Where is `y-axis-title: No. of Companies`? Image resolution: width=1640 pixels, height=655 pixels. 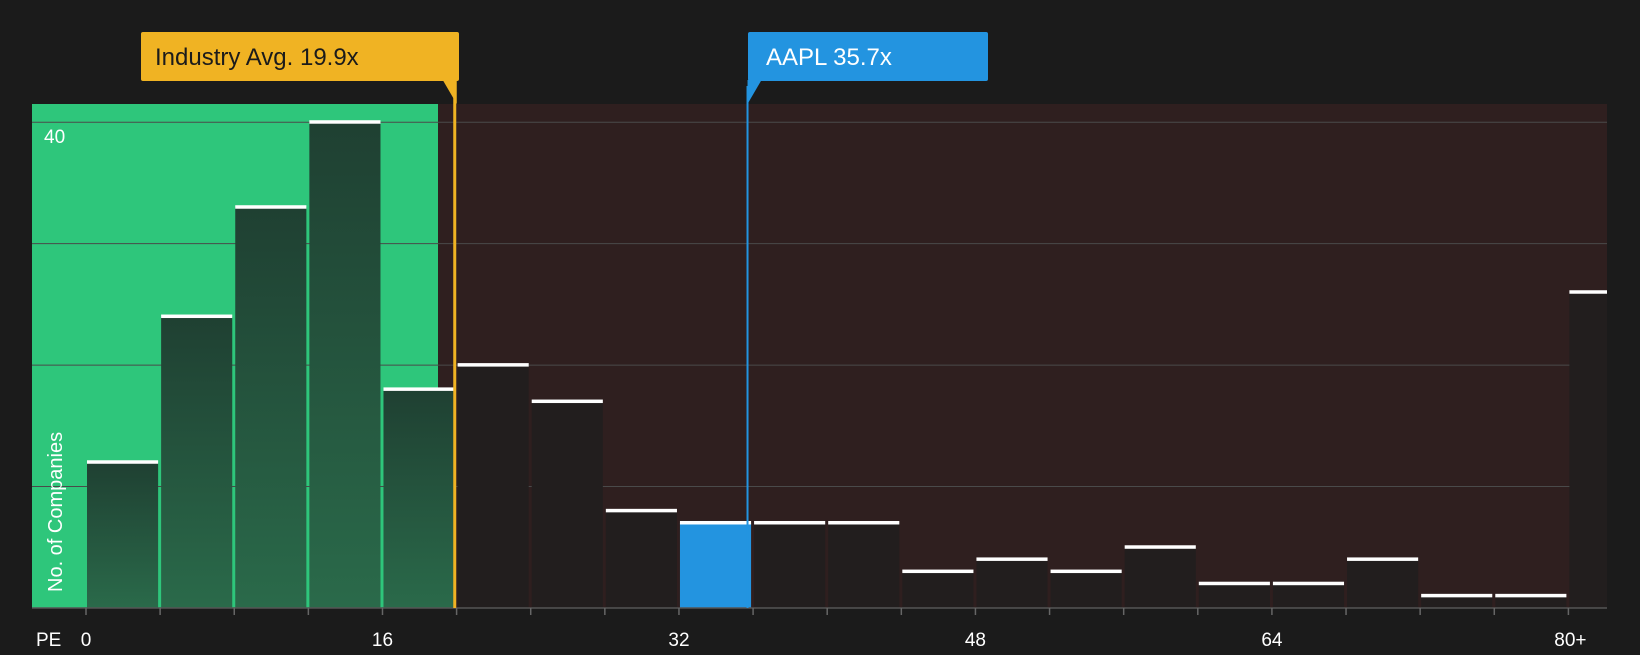
y-axis-title: No. of Companies is located at coordinates (56, 512).